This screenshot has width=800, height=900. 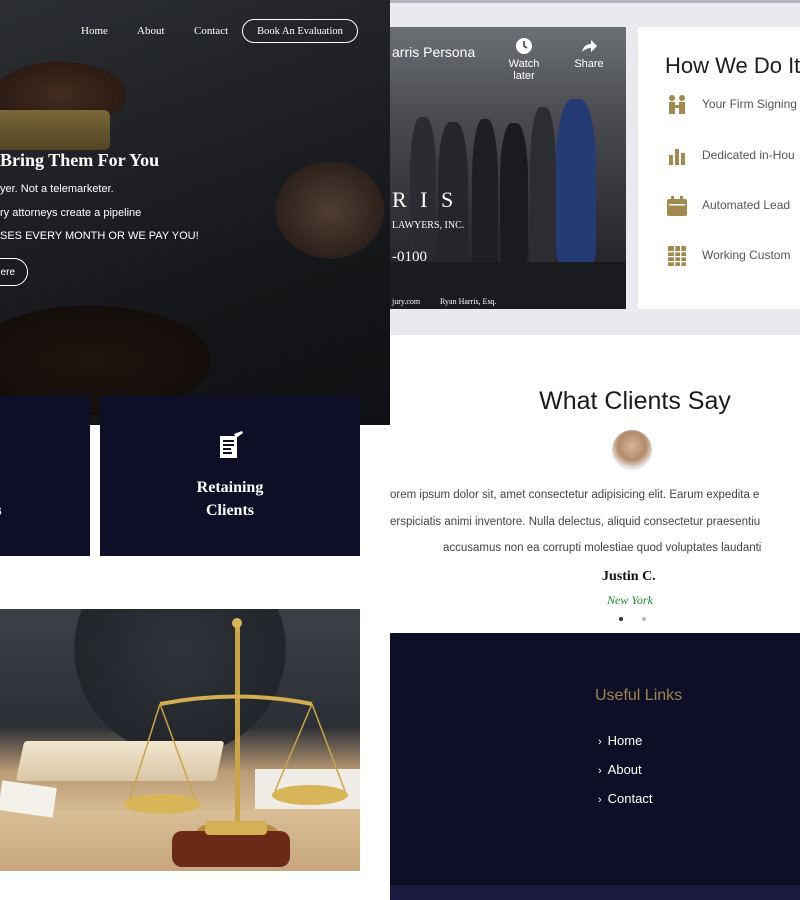 I want to click on page-bottom-strip, so click(x=195, y=886).